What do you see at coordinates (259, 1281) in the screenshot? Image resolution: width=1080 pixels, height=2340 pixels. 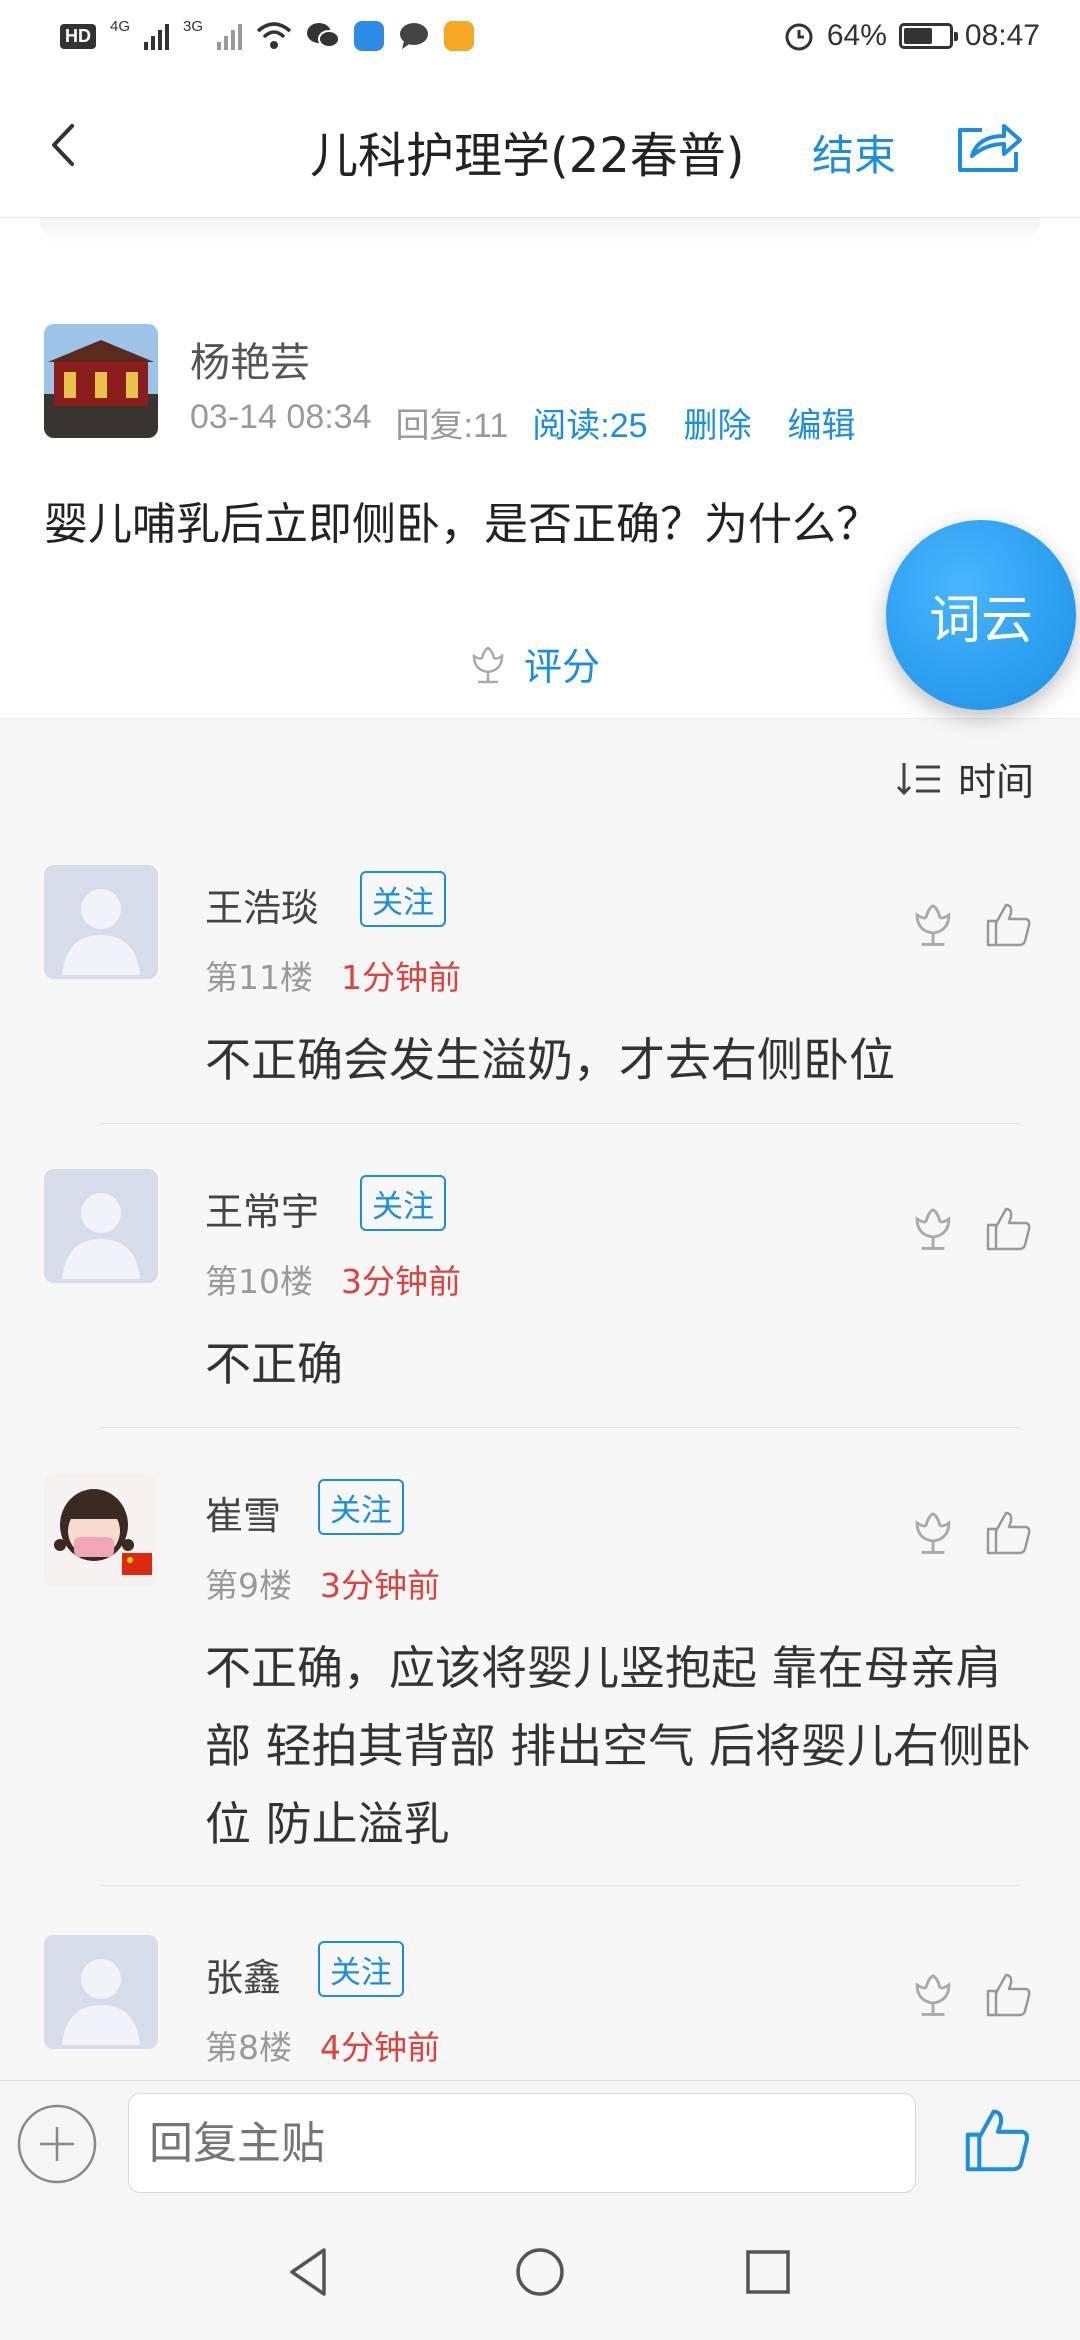 I see `floor-number: 第10楼` at bounding box center [259, 1281].